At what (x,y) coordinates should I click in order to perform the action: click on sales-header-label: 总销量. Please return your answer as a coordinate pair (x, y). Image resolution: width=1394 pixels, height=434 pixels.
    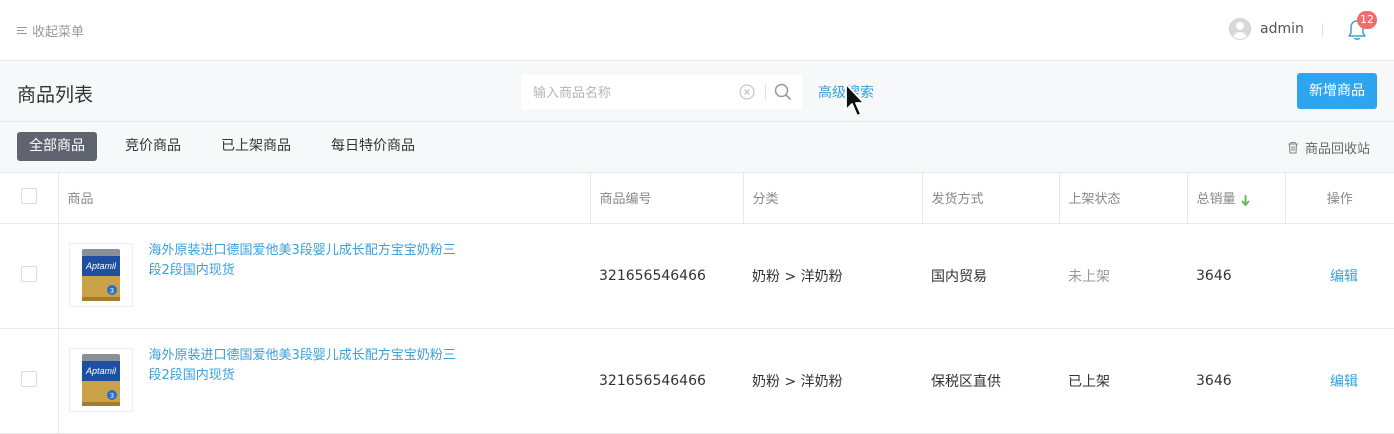
    Looking at the image, I should click on (1216, 200).